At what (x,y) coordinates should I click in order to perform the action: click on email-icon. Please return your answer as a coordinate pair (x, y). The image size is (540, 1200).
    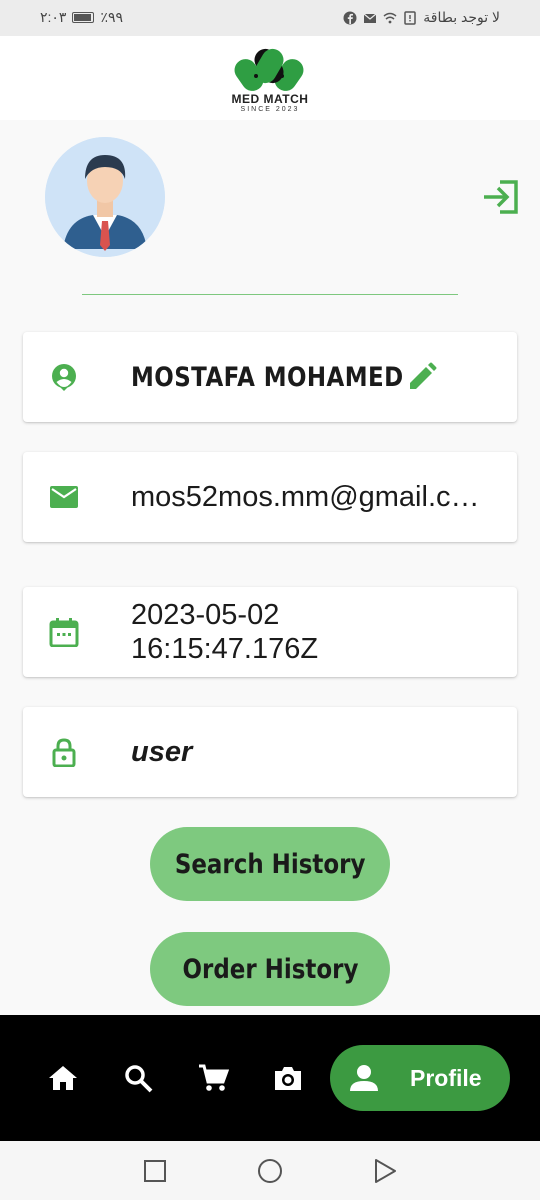
    Looking at the image, I should click on (64, 497).